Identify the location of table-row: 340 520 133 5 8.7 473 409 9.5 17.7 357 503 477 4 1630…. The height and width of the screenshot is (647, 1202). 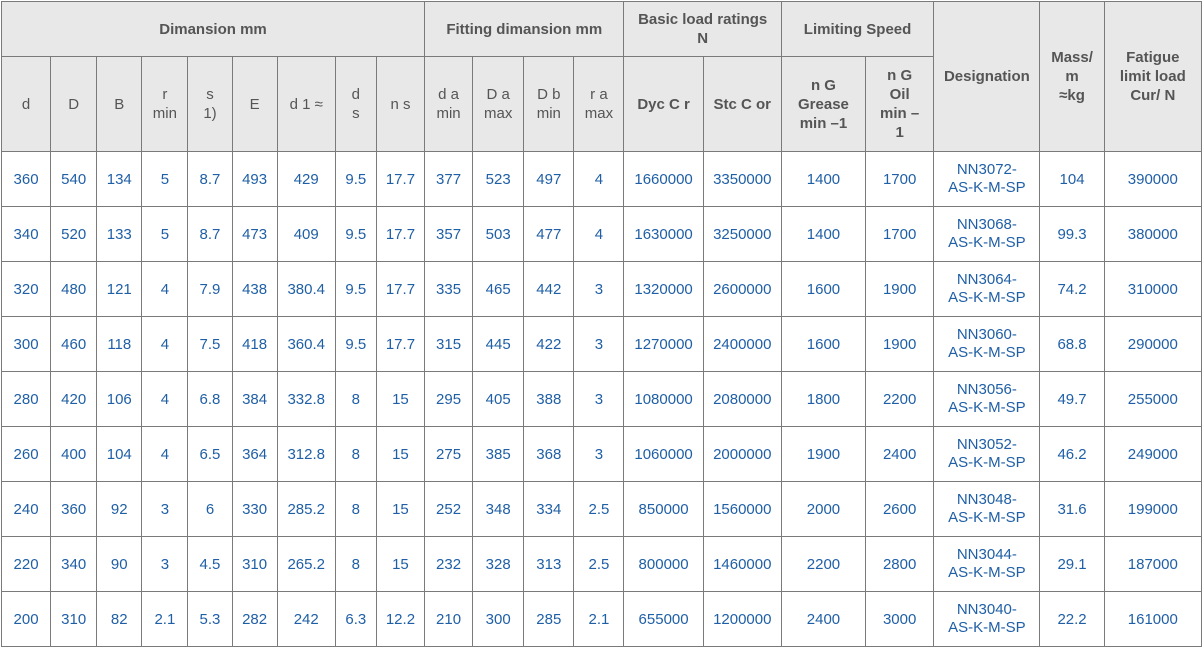
(601, 234).